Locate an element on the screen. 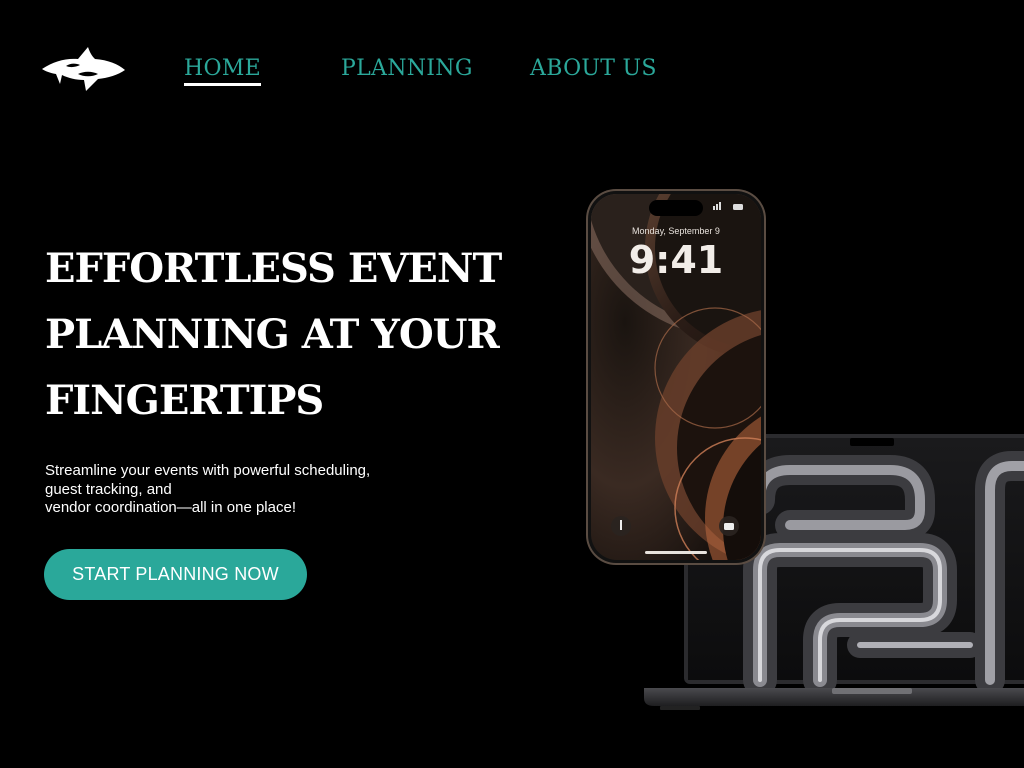  nav-home-link: HOME is located at coordinates (223, 70).